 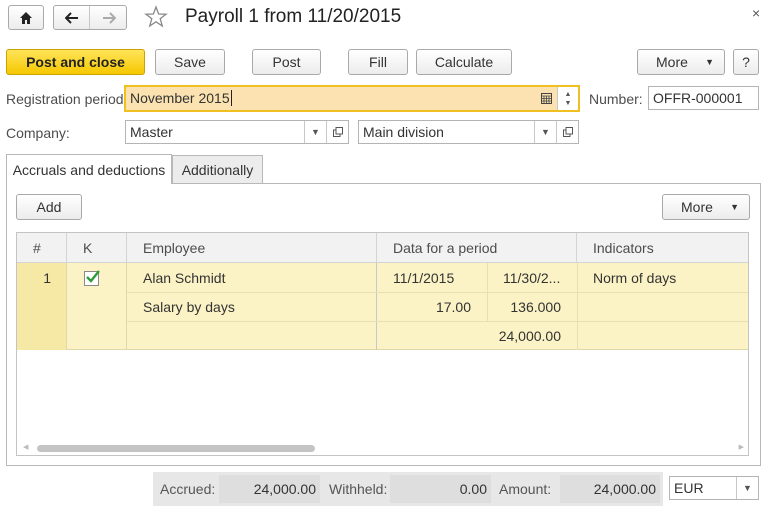 I want to click on post-button: Post, so click(x=286, y=62).